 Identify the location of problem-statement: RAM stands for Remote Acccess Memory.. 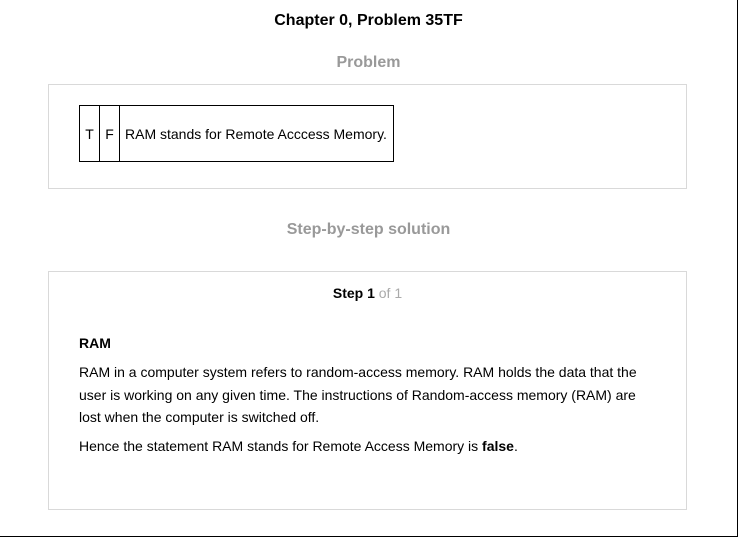
(256, 133).